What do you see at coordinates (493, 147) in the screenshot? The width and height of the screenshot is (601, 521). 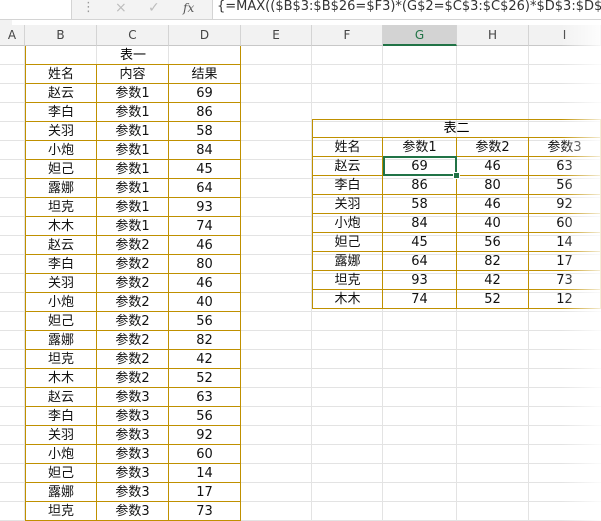 I see `table2-header-cell: 参数2` at bounding box center [493, 147].